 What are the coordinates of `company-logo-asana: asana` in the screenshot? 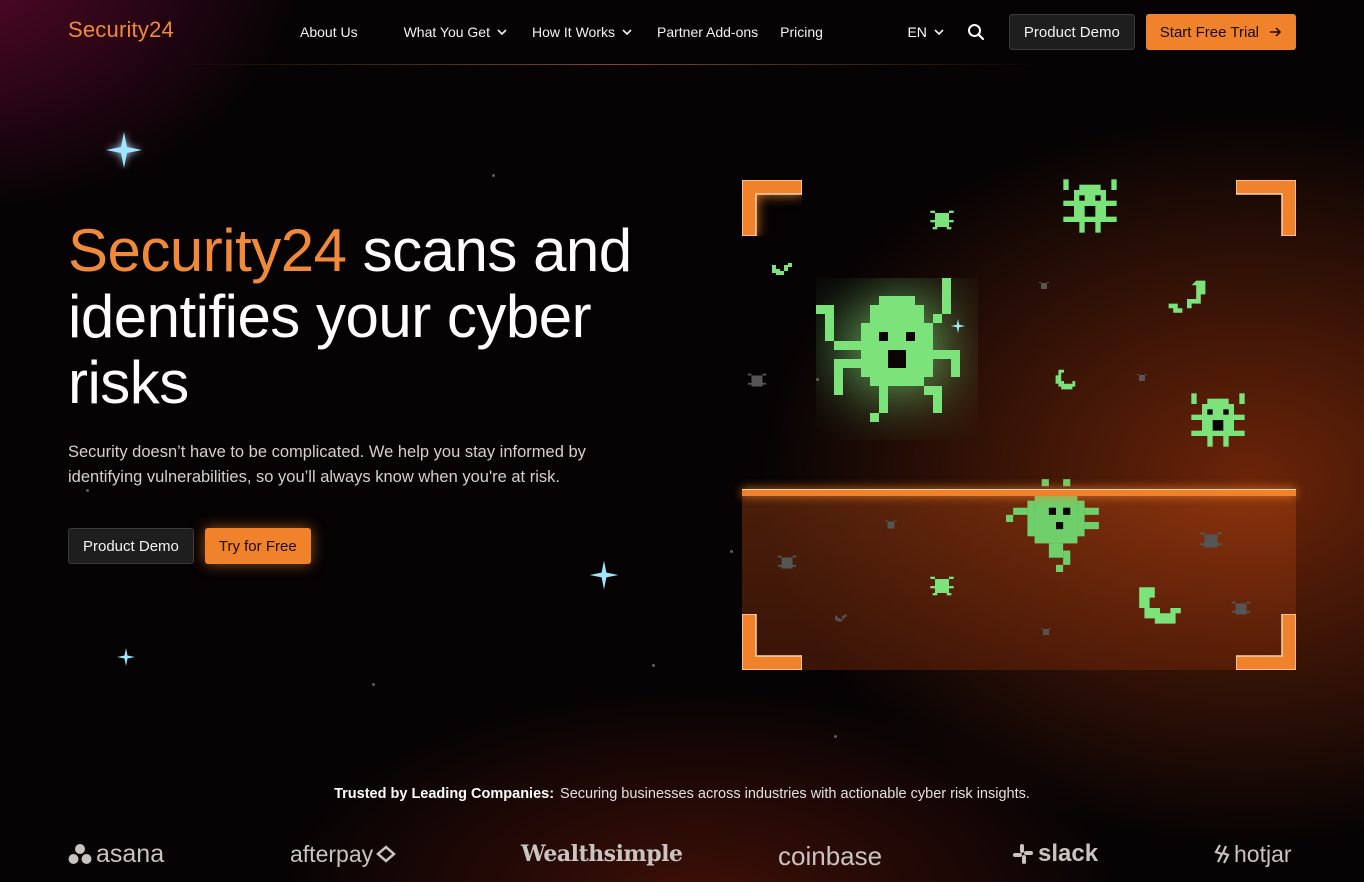 It's located at (116, 854).